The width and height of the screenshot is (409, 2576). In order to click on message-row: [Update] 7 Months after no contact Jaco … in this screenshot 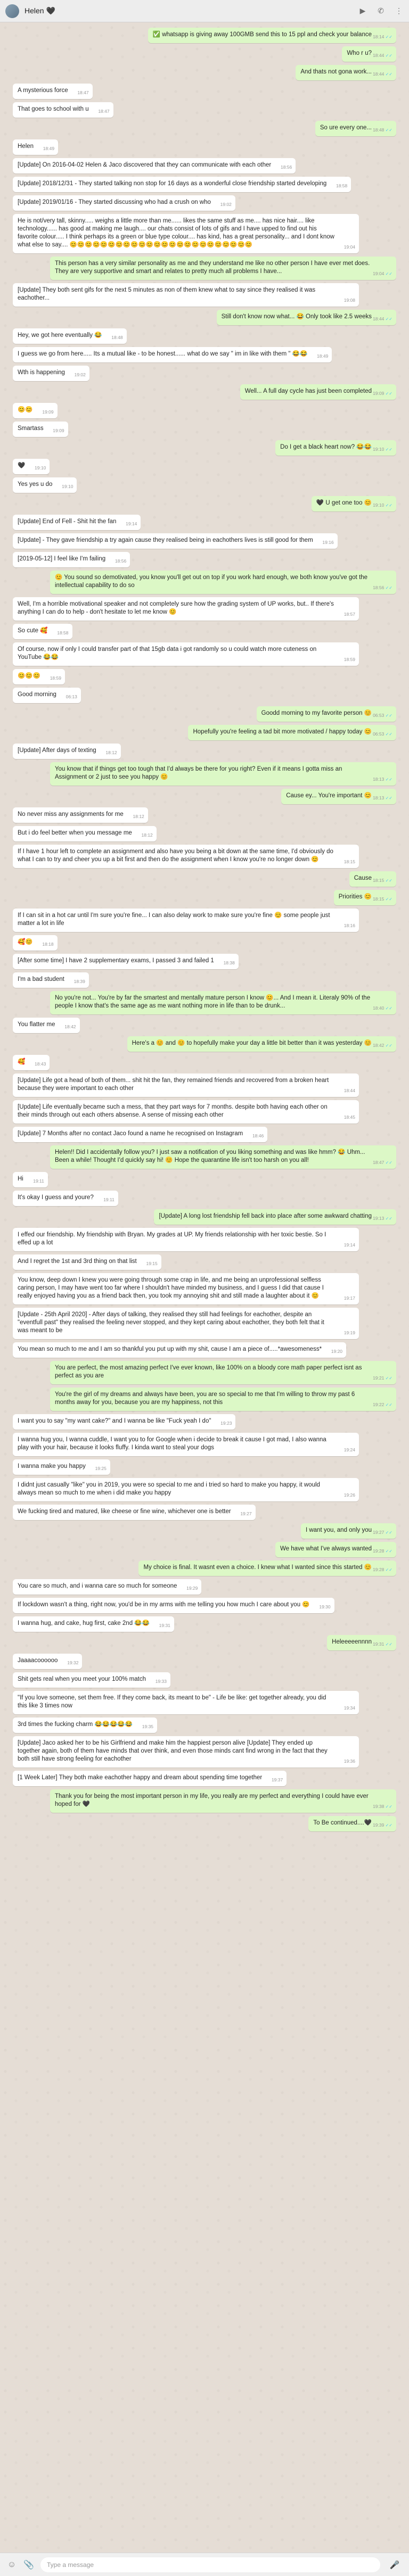, I will do `click(204, 1136)`.